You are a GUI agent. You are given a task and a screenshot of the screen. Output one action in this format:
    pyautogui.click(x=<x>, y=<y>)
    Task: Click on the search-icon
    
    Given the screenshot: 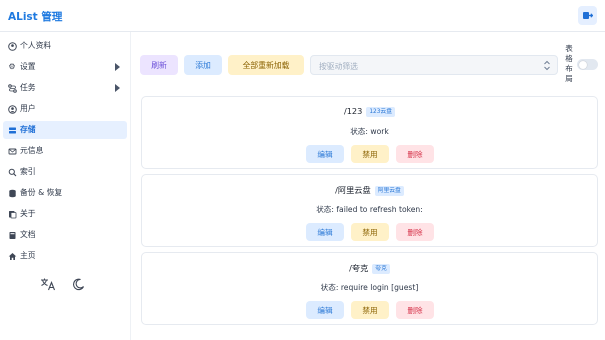 What is the action you would take?
    pyautogui.click(x=12, y=172)
    